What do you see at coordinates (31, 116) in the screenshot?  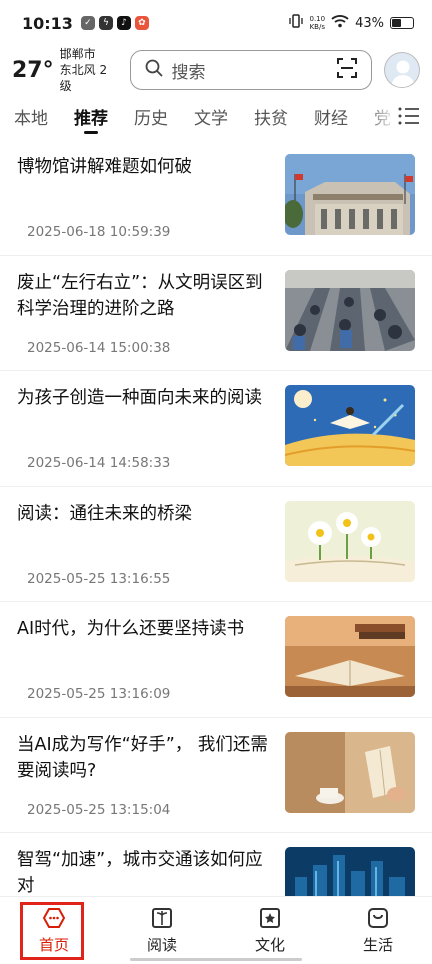 I see `tab-local: 本地` at bounding box center [31, 116].